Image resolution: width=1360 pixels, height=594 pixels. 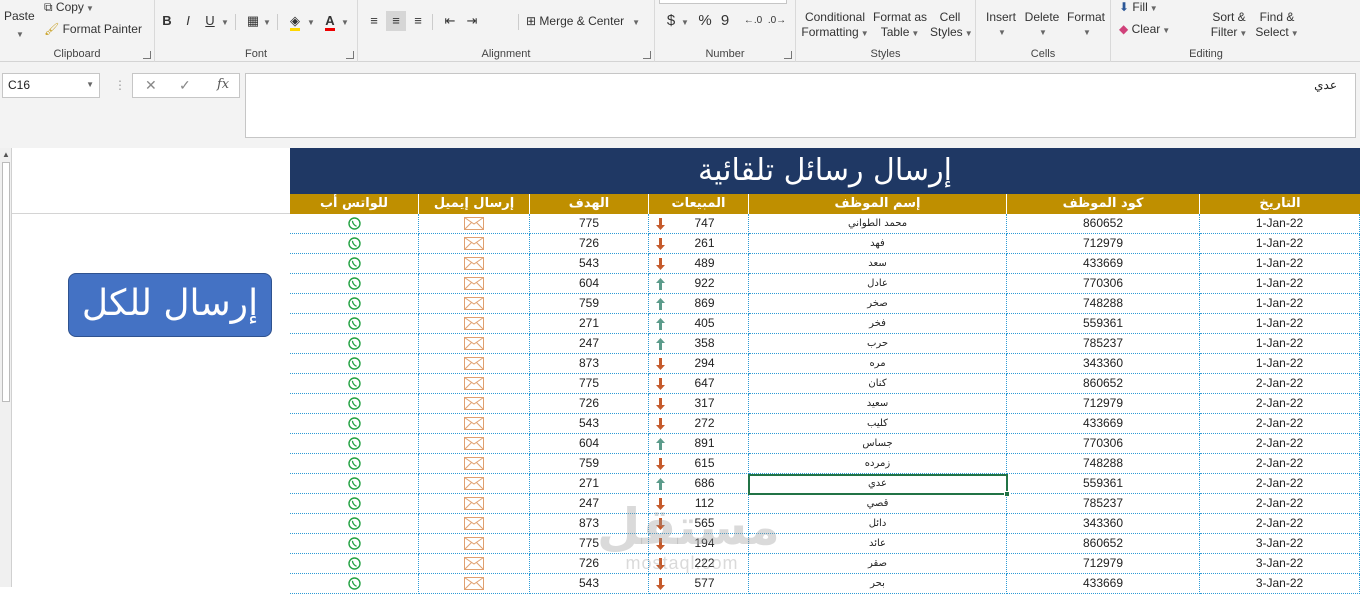 What do you see at coordinates (699, 404) in the screenshot?
I see `cell-sales: 317` at bounding box center [699, 404].